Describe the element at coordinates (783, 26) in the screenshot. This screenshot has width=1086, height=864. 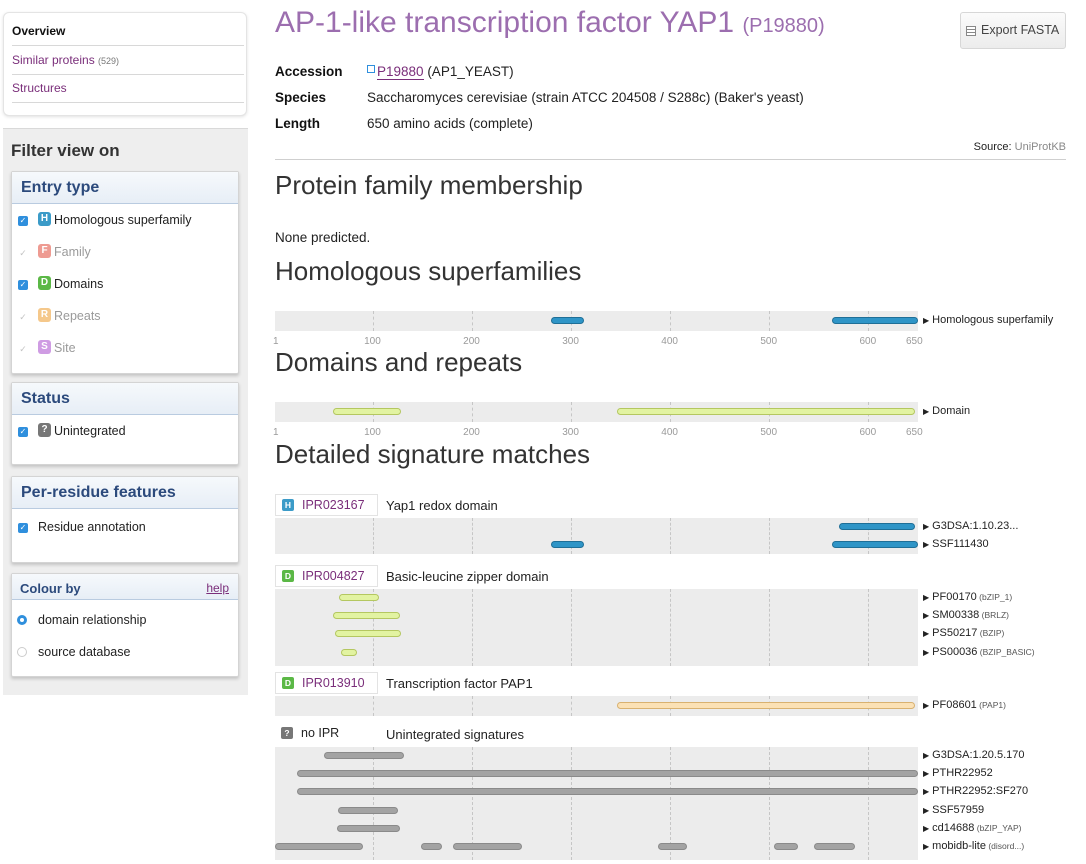
I see `protein-accession-title: (P19880)` at that location.